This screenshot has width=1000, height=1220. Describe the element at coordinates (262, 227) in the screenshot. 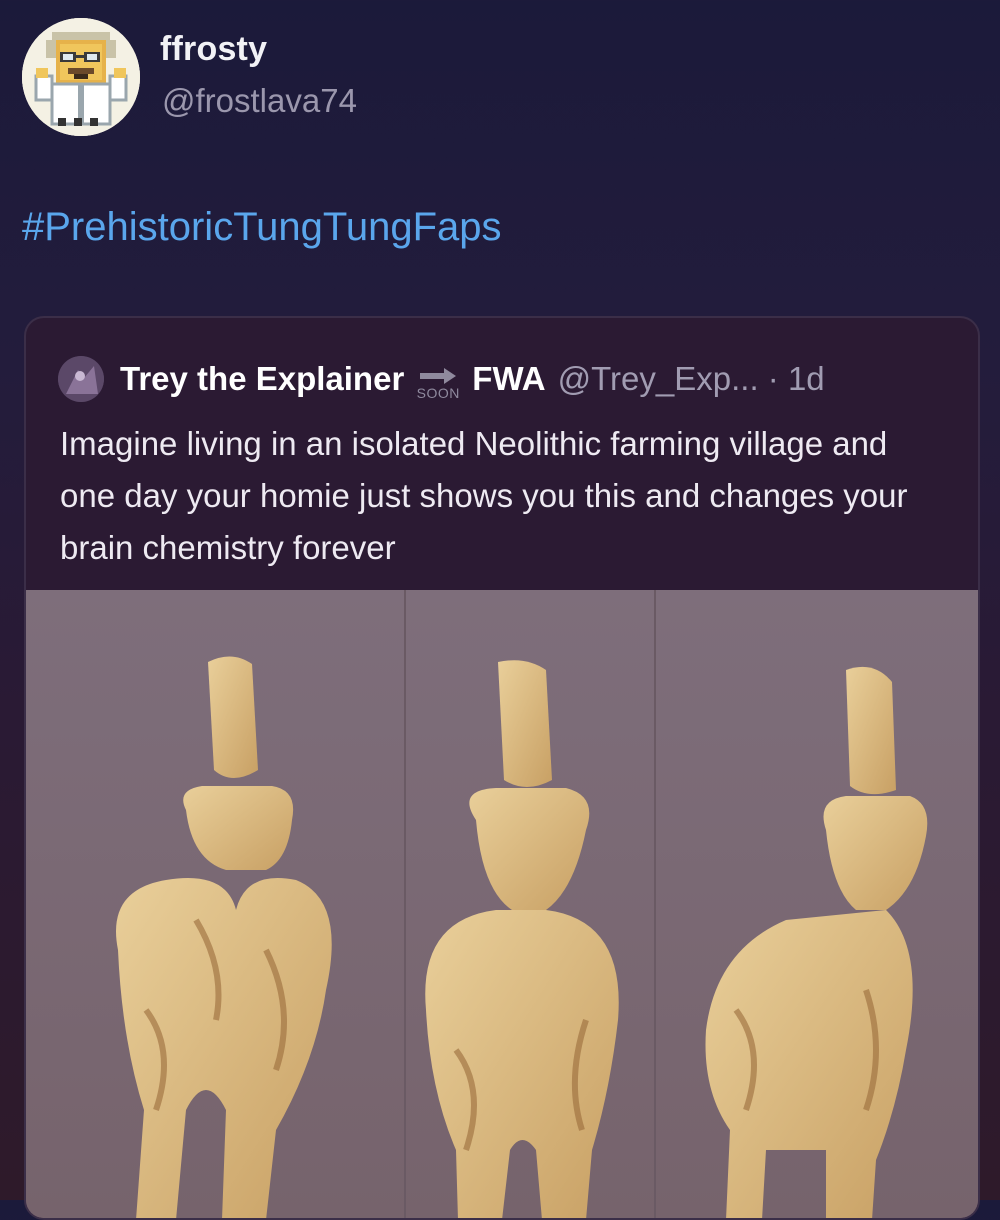

I see `hashtag-link: #PrehistoricTungTungFaps` at that location.